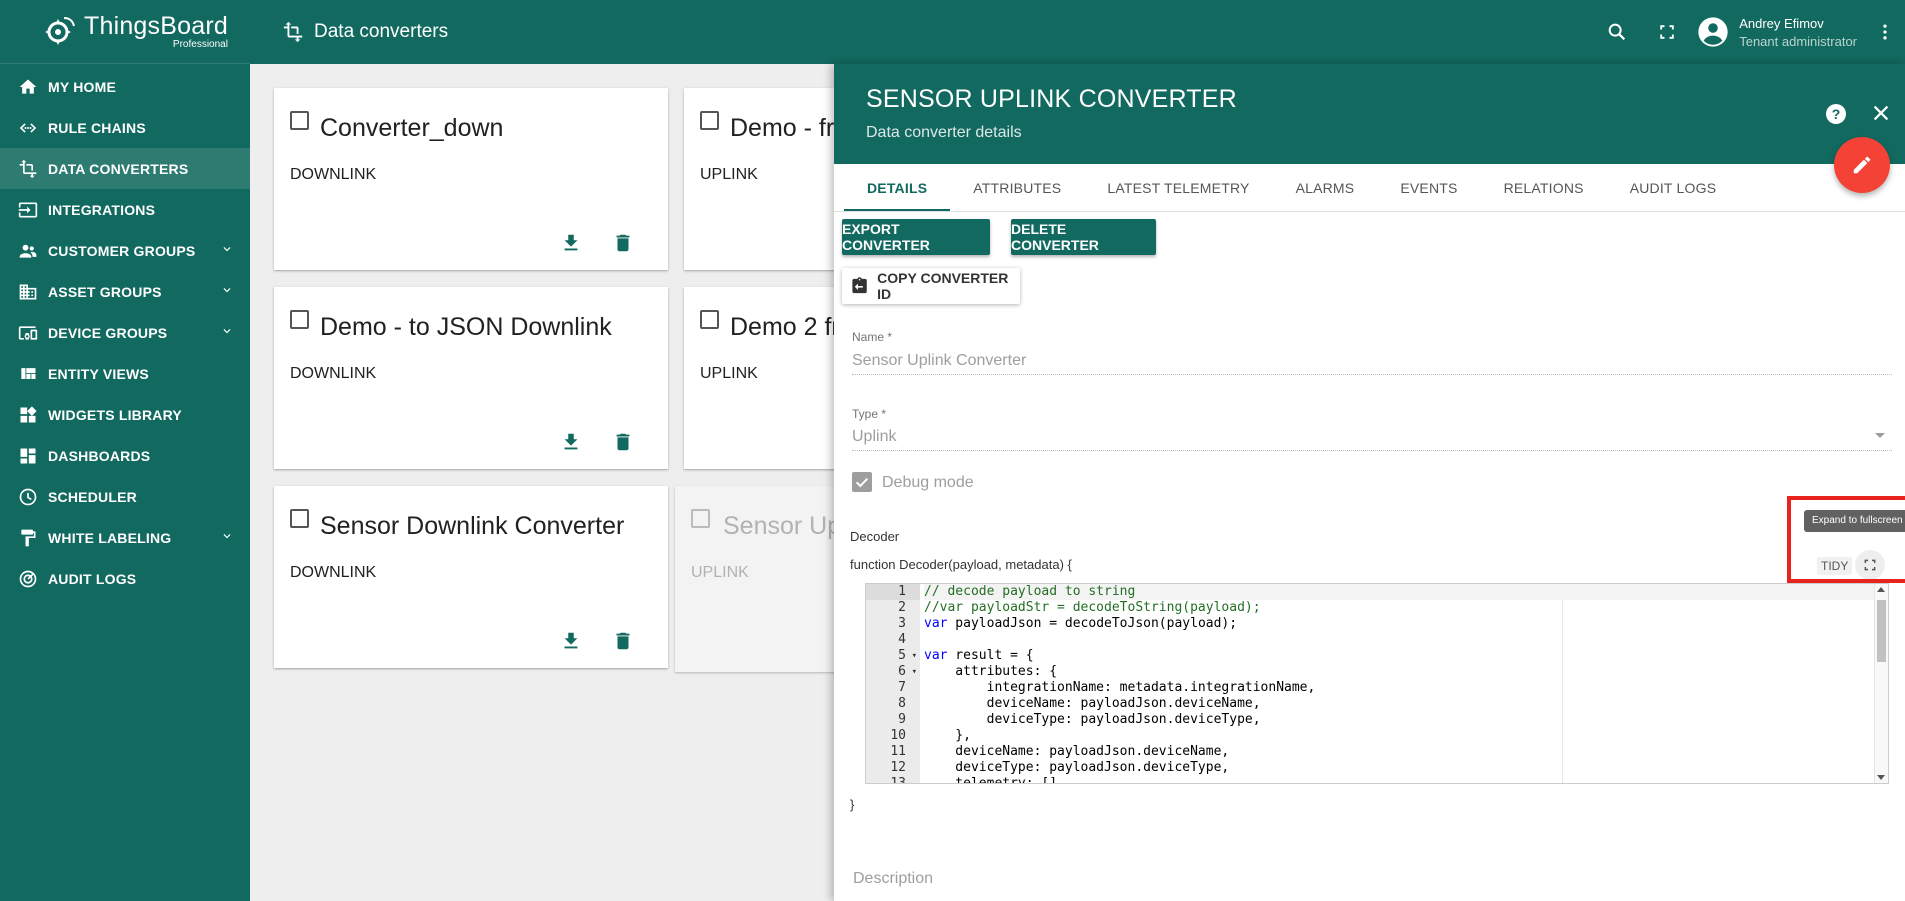 This screenshot has width=1905, height=901. I want to click on sidebar-item-data-converters: DATA CONVERTERS, so click(125, 168).